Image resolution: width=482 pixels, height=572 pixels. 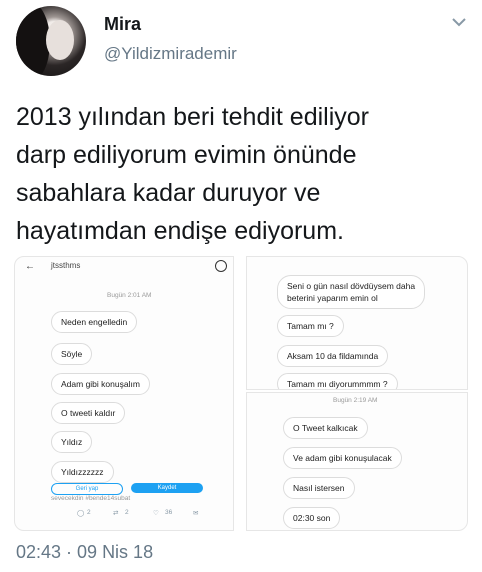 I want to click on day-label: Bugün 2:19 AM, so click(x=355, y=400).